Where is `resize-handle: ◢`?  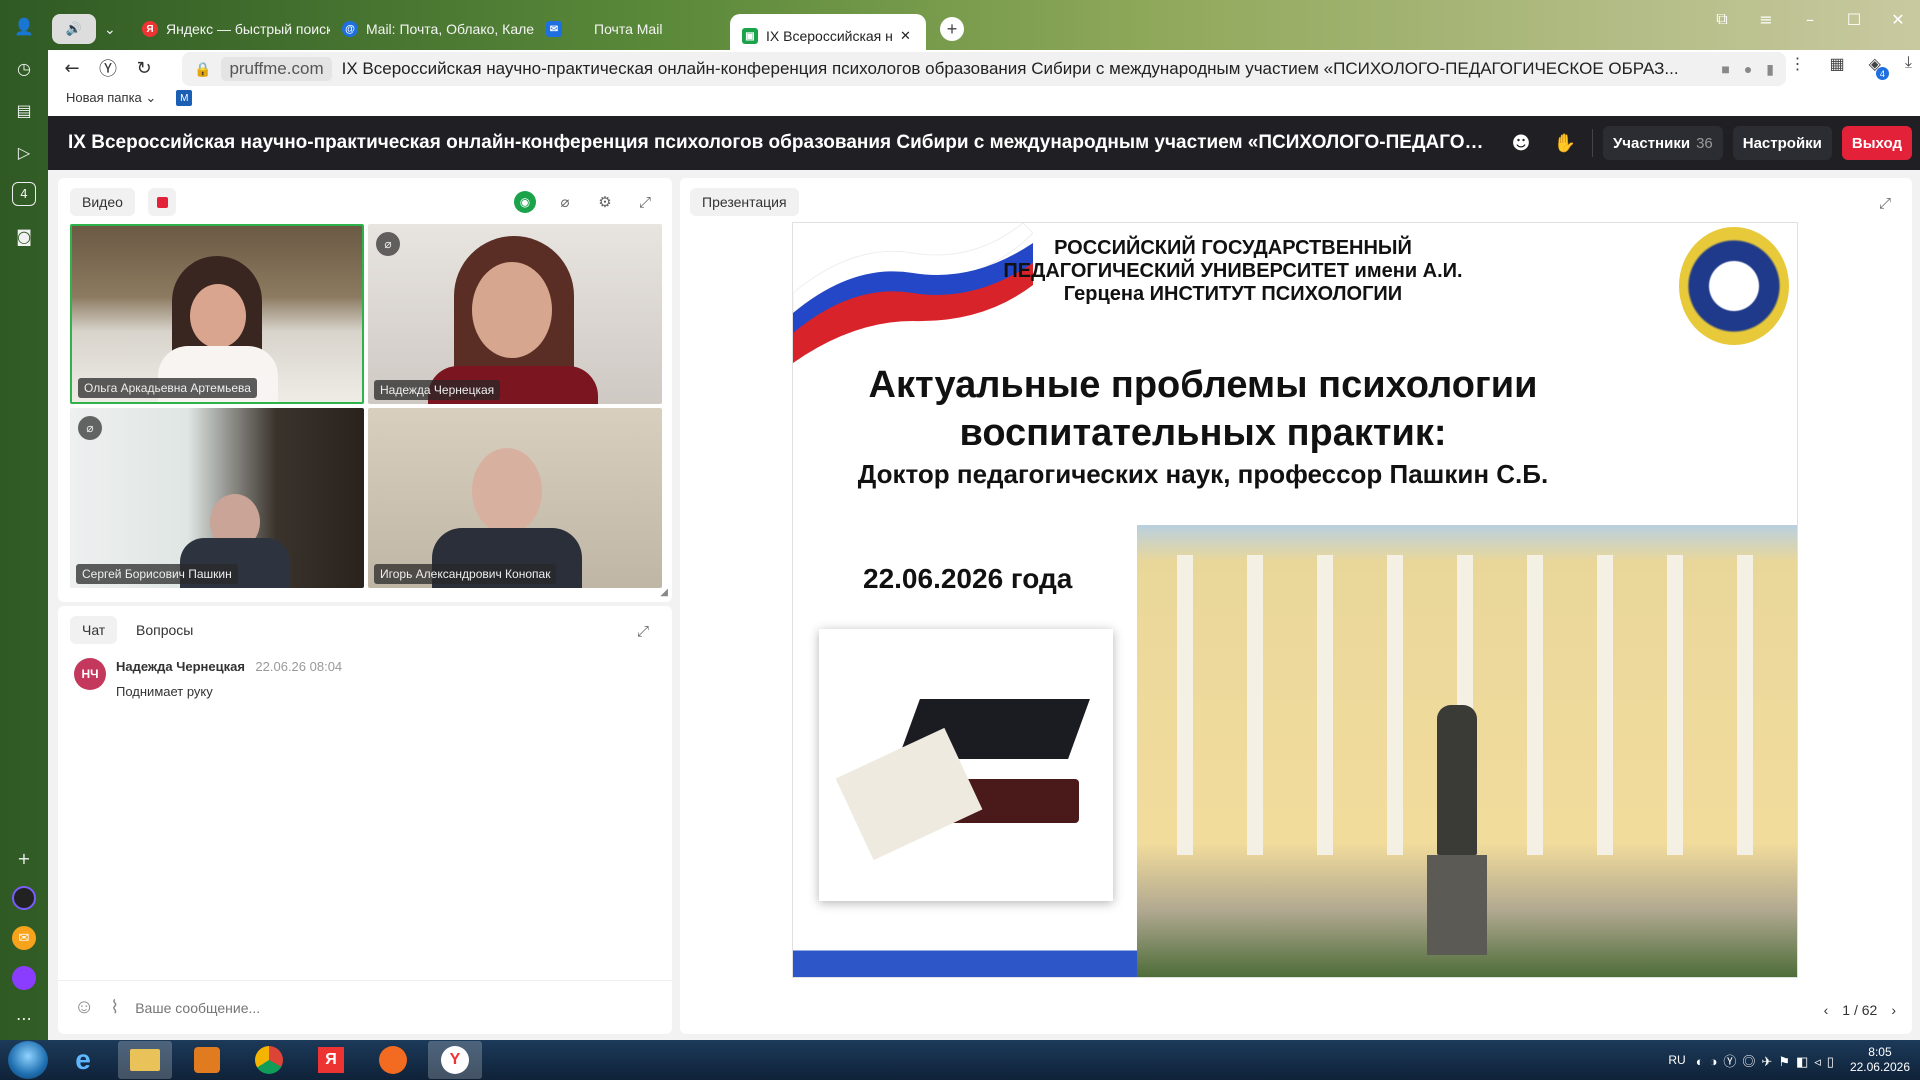
resize-handle: ◢ is located at coordinates (664, 592).